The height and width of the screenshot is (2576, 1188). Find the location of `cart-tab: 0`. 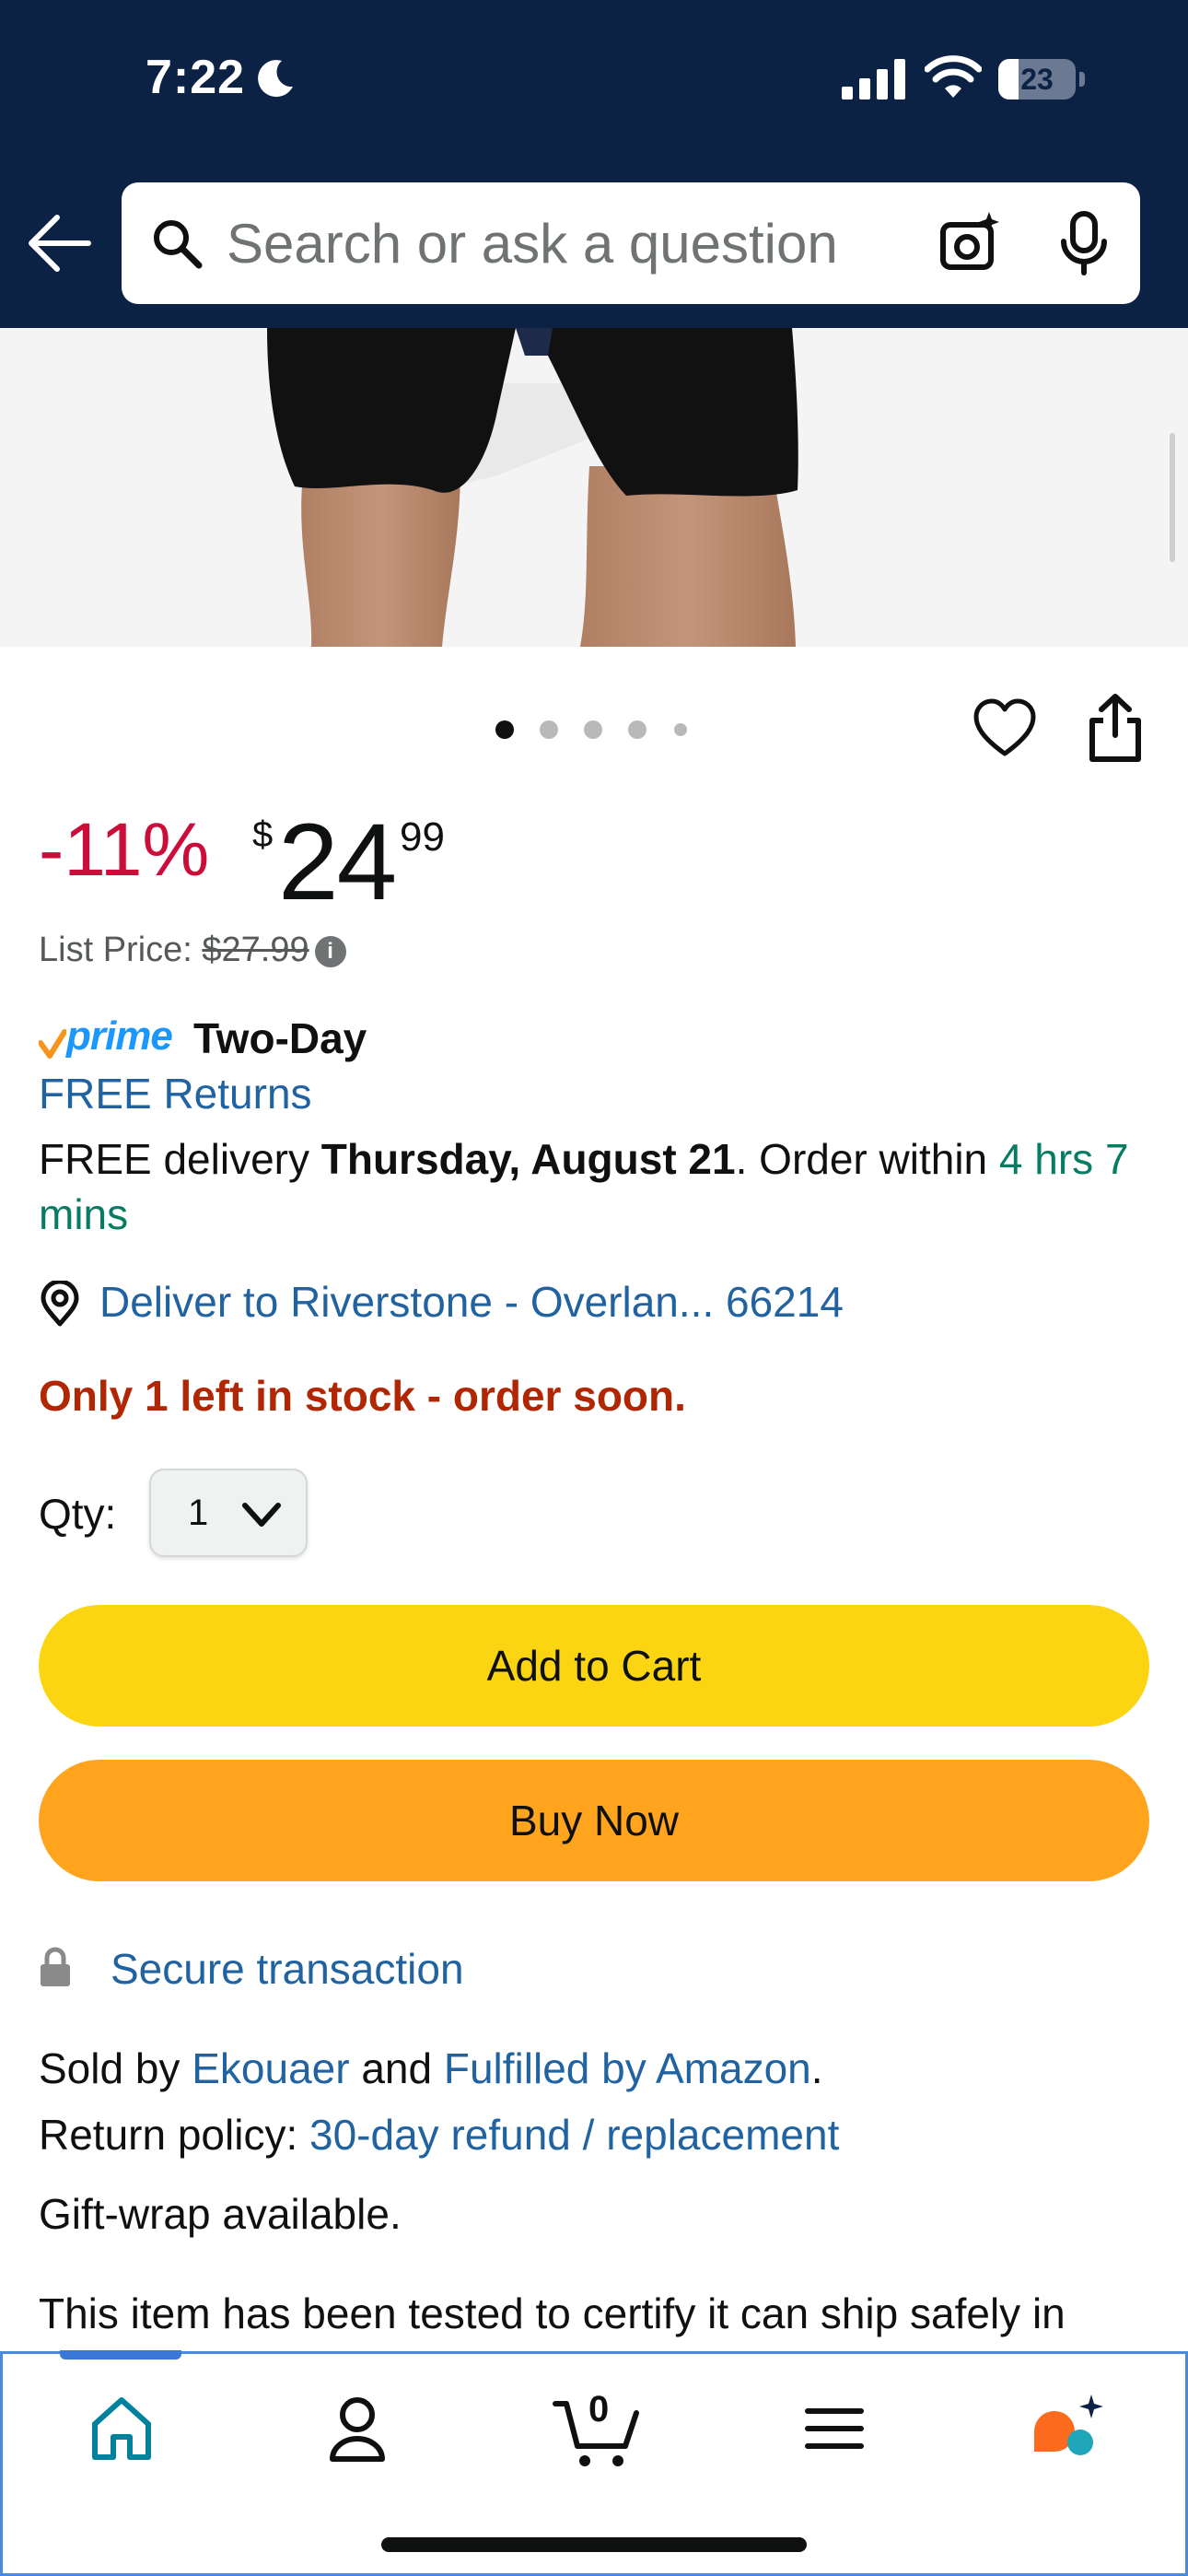

cart-tab: 0 is located at coordinates (598, 2428).